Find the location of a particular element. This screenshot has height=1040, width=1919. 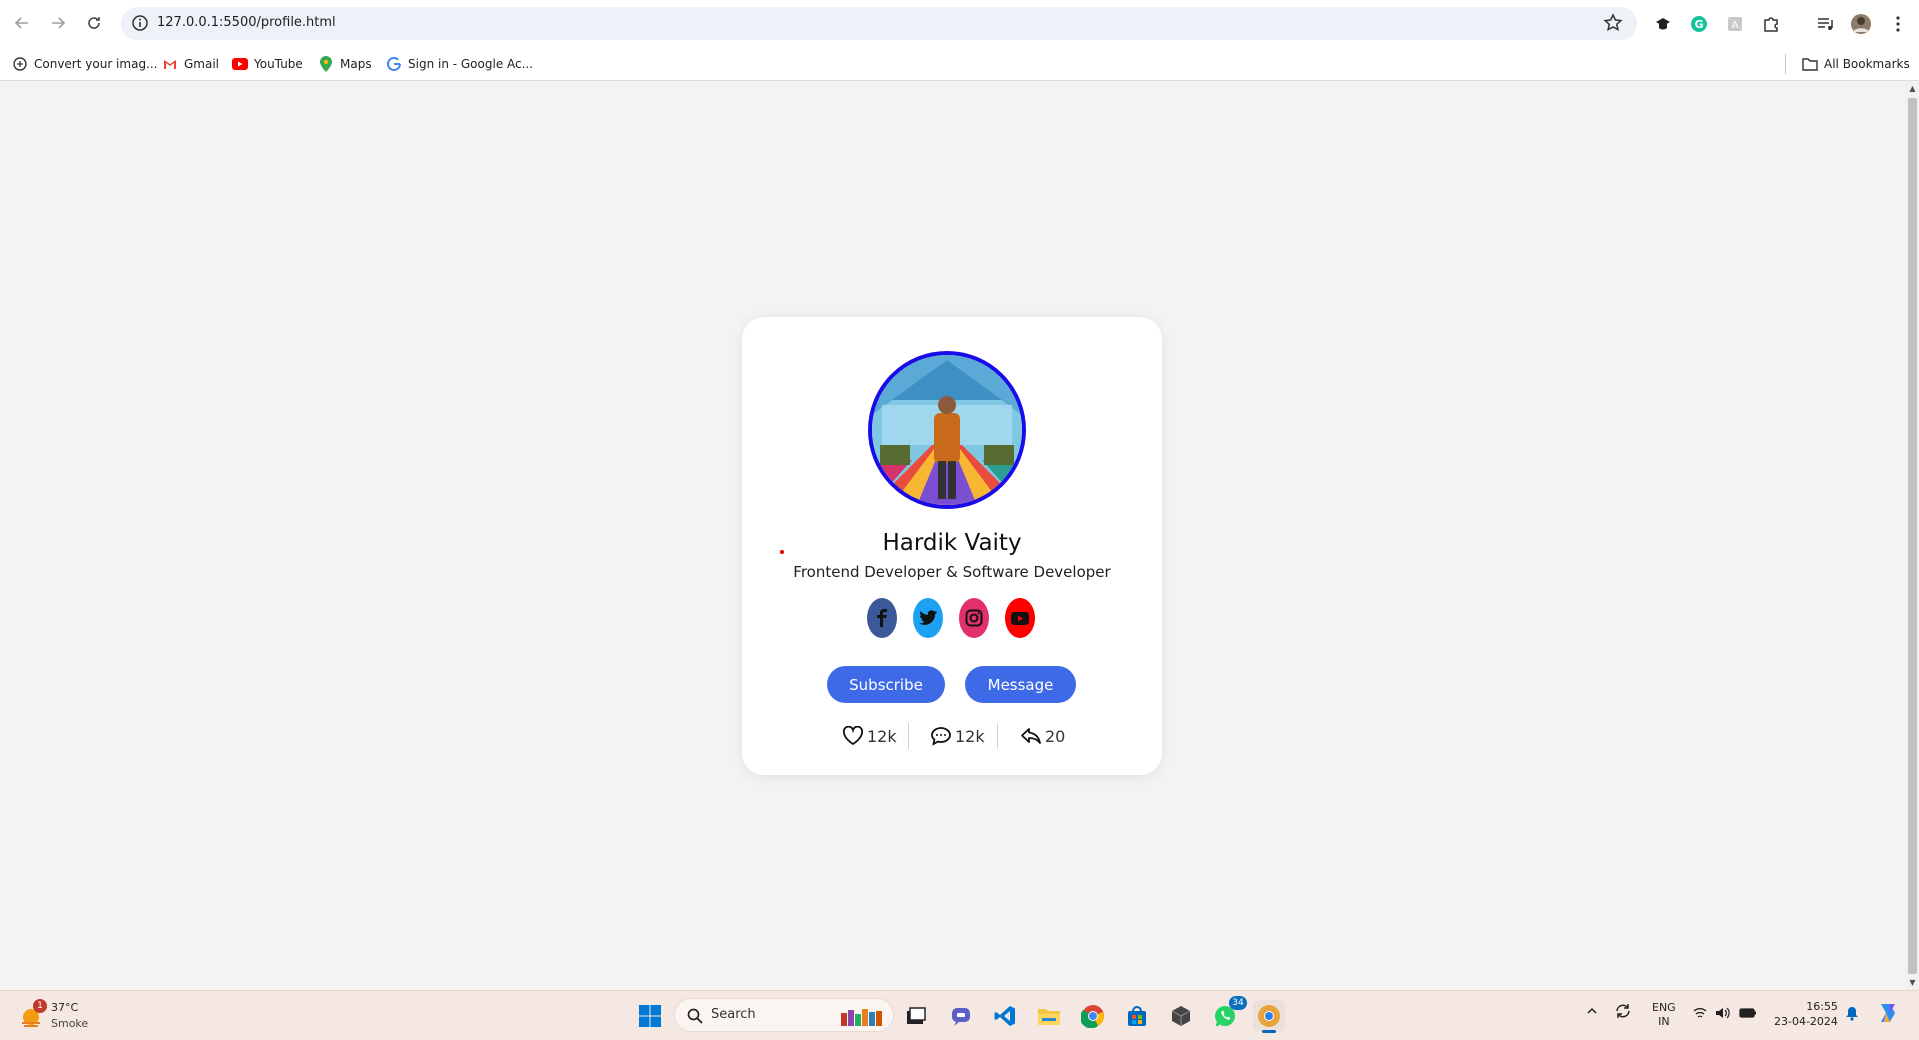

taskbar-taskview is located at coordinates (916, 1016).